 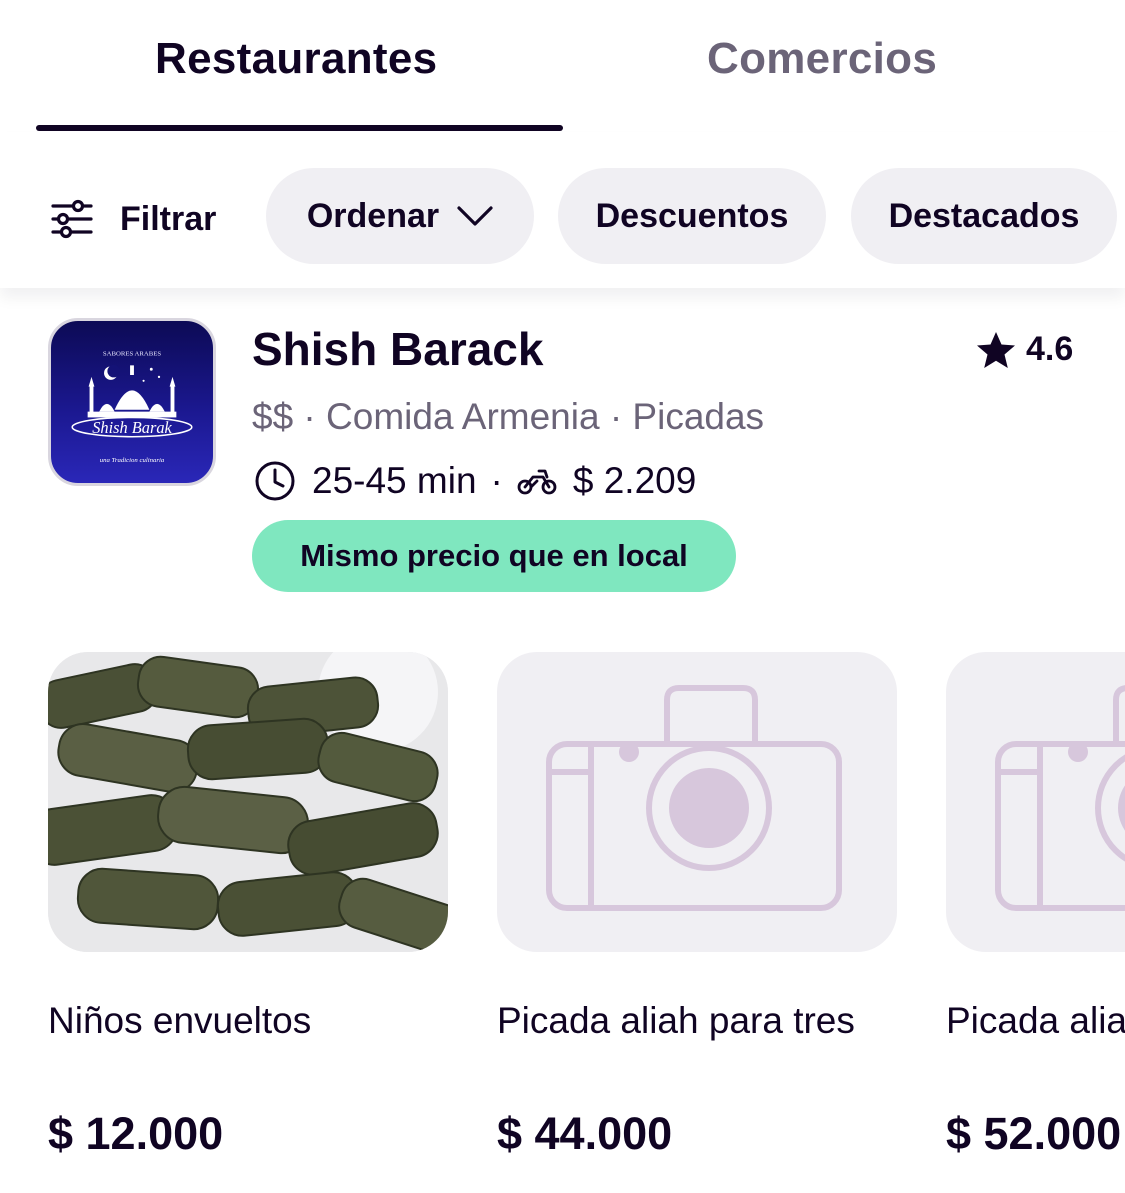 I want to click on filter-button: Filtrar, so click(x=133, y=219).